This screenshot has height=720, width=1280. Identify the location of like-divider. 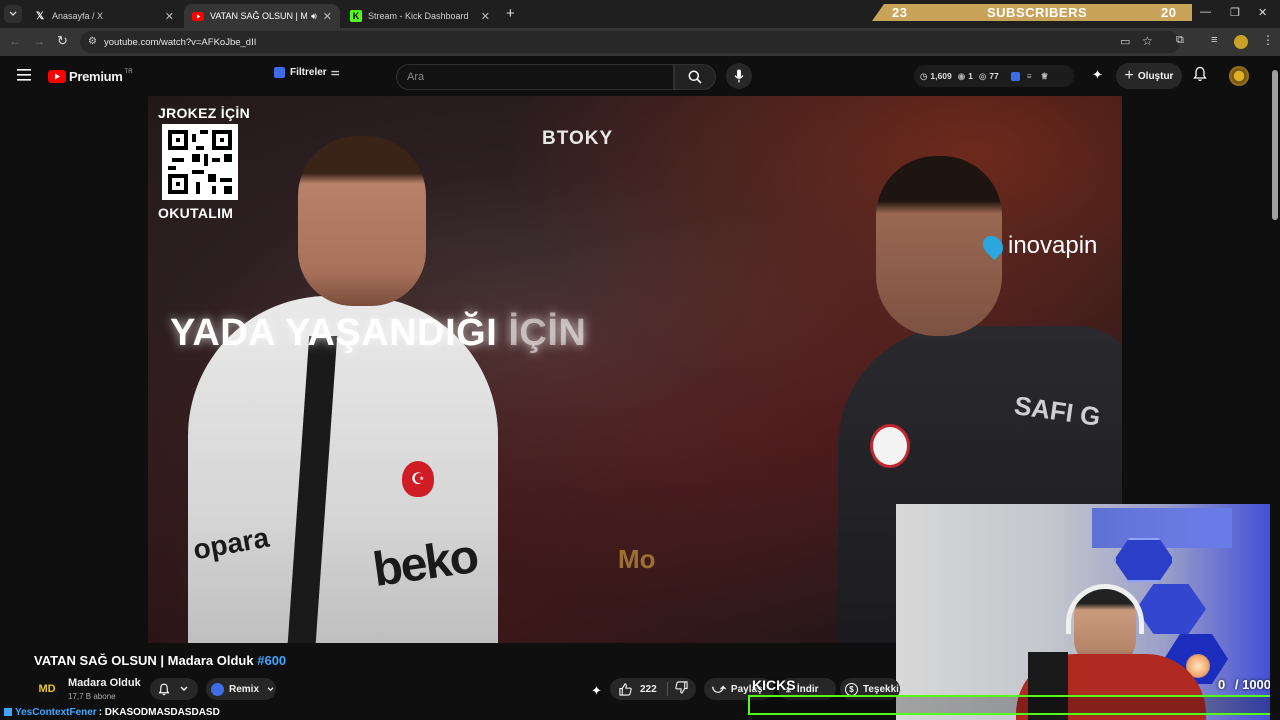
(667, 689).